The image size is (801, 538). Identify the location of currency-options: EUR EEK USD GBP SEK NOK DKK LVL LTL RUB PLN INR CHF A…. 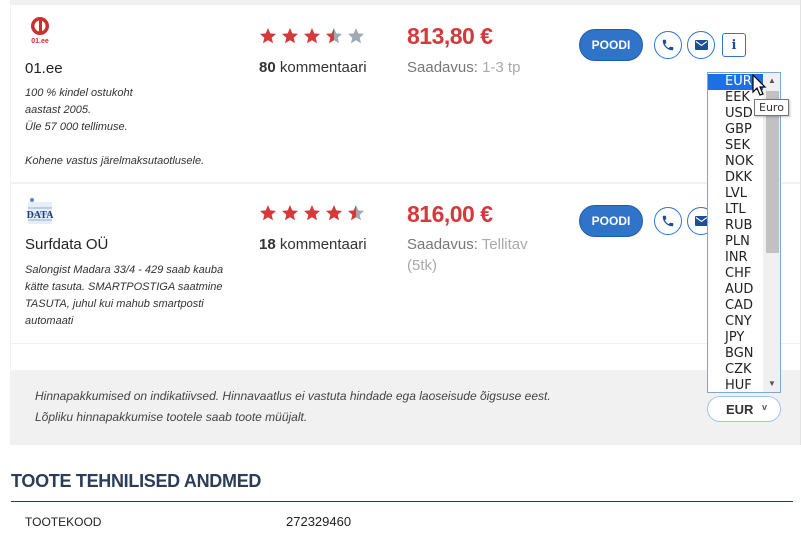
(735, 233).